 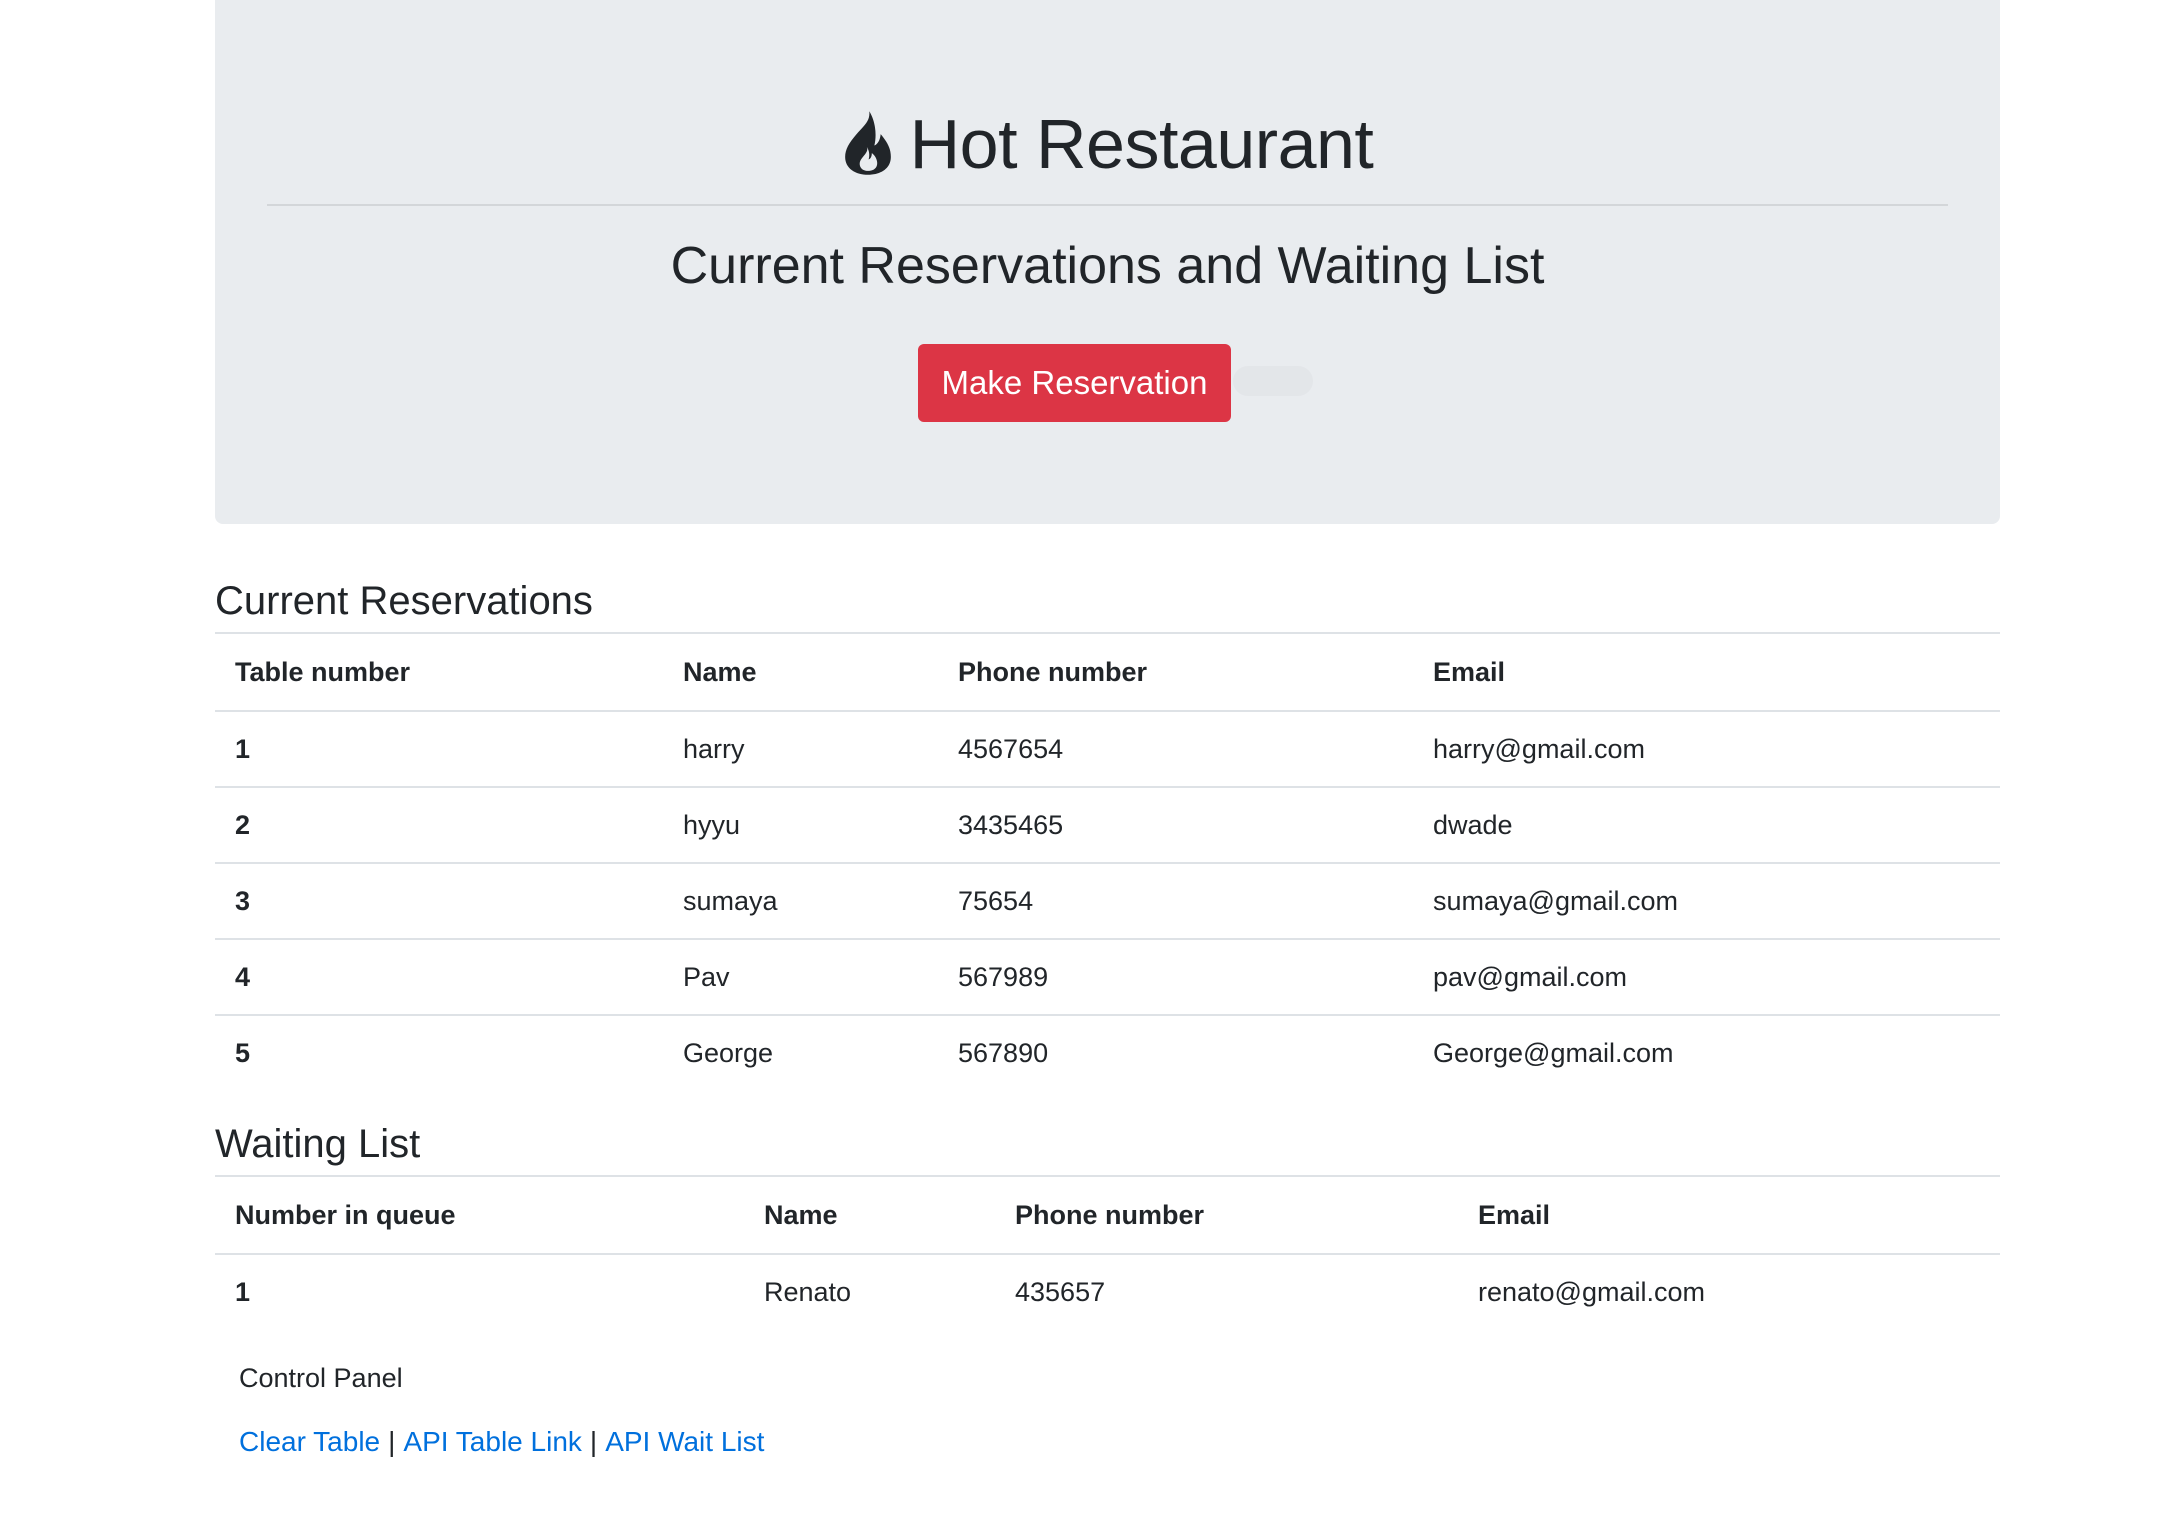 I want to click on reservations-header-row: Table number Name Phone number Email, so click(x=1107, y=672).